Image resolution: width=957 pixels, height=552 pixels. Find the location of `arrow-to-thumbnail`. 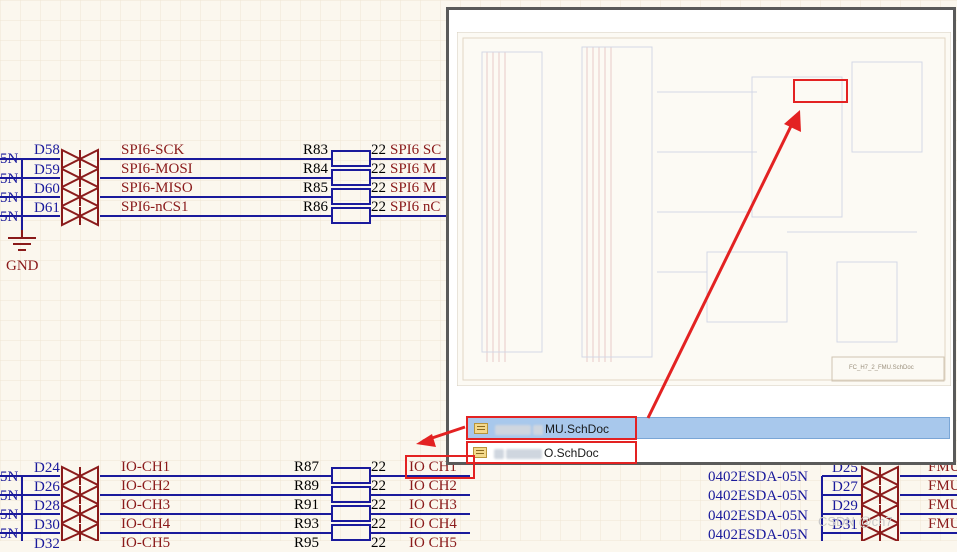

arrow-to-thumbnail is located at coordinates (720, 270).